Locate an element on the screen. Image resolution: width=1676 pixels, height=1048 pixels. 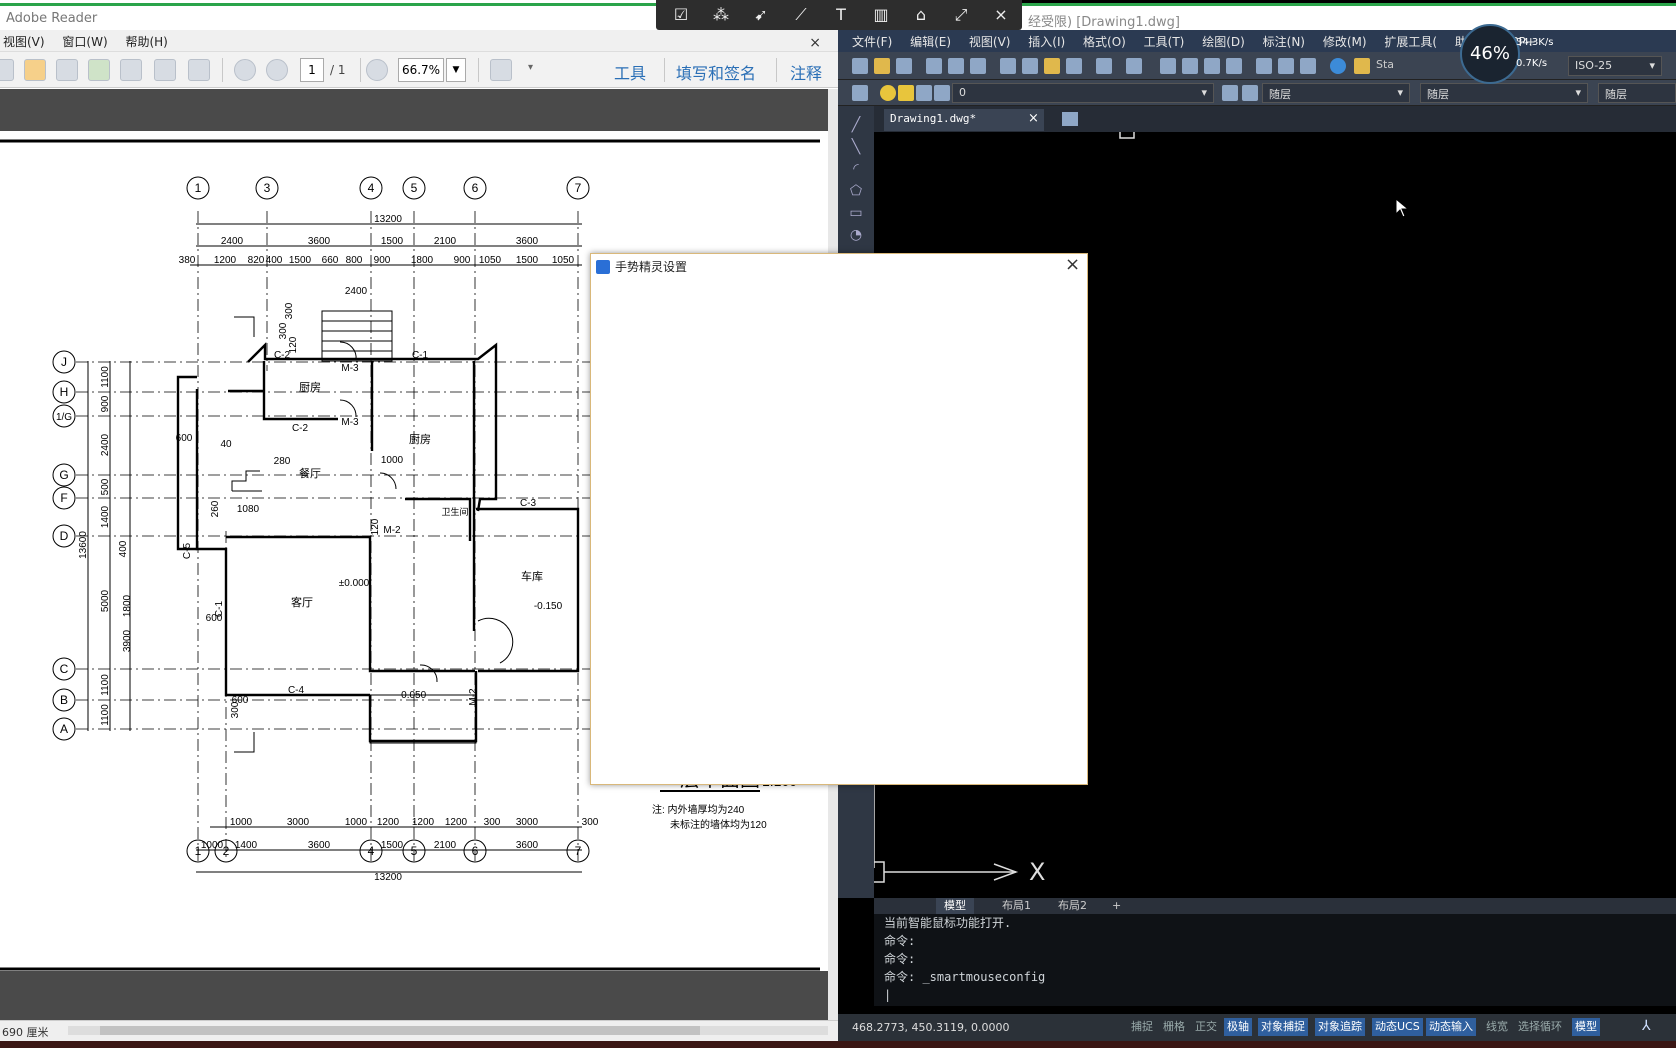
menu-window: 窗口(W) is located at coordinates (84, 41).